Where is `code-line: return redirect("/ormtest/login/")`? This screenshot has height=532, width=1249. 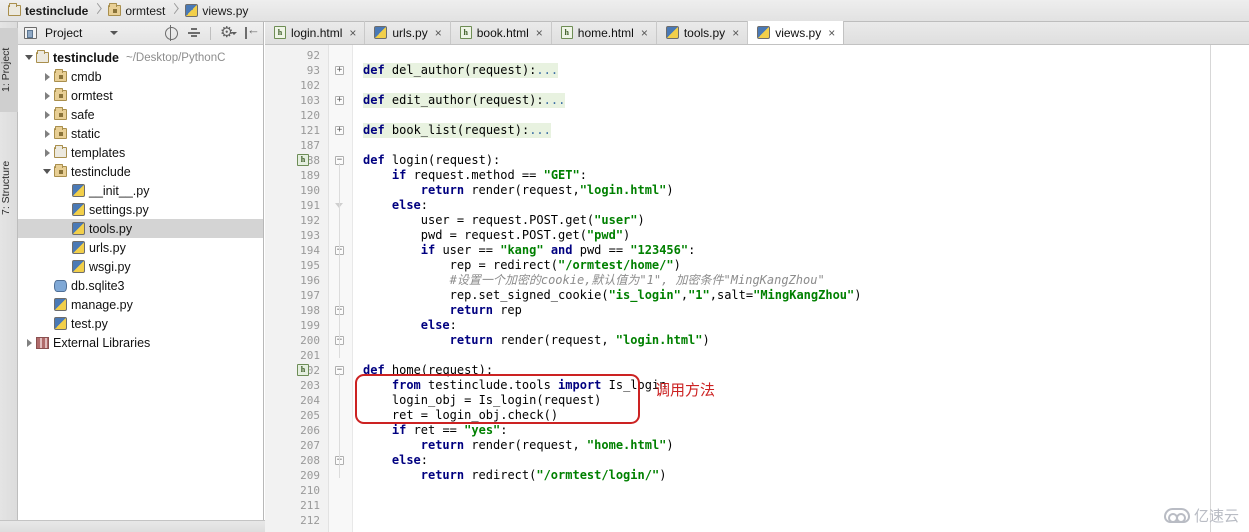 code-line: return redirect("/ormtest/login/") is located at coordinates (544, 475).